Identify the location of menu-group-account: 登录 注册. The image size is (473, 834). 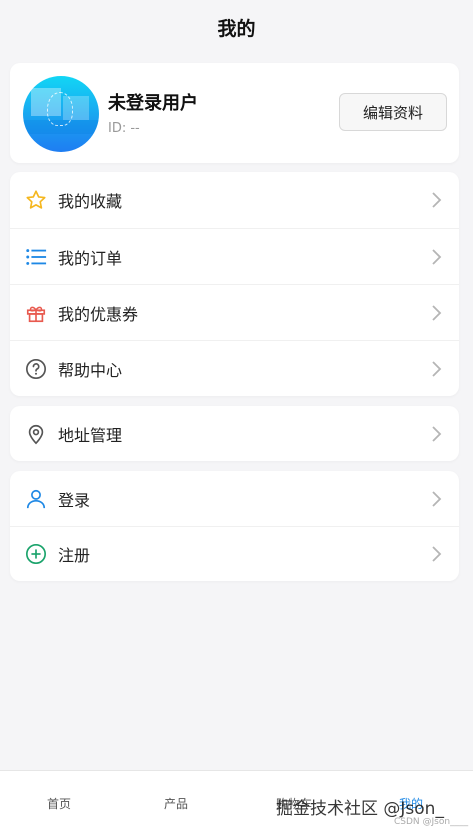
(234, 526).